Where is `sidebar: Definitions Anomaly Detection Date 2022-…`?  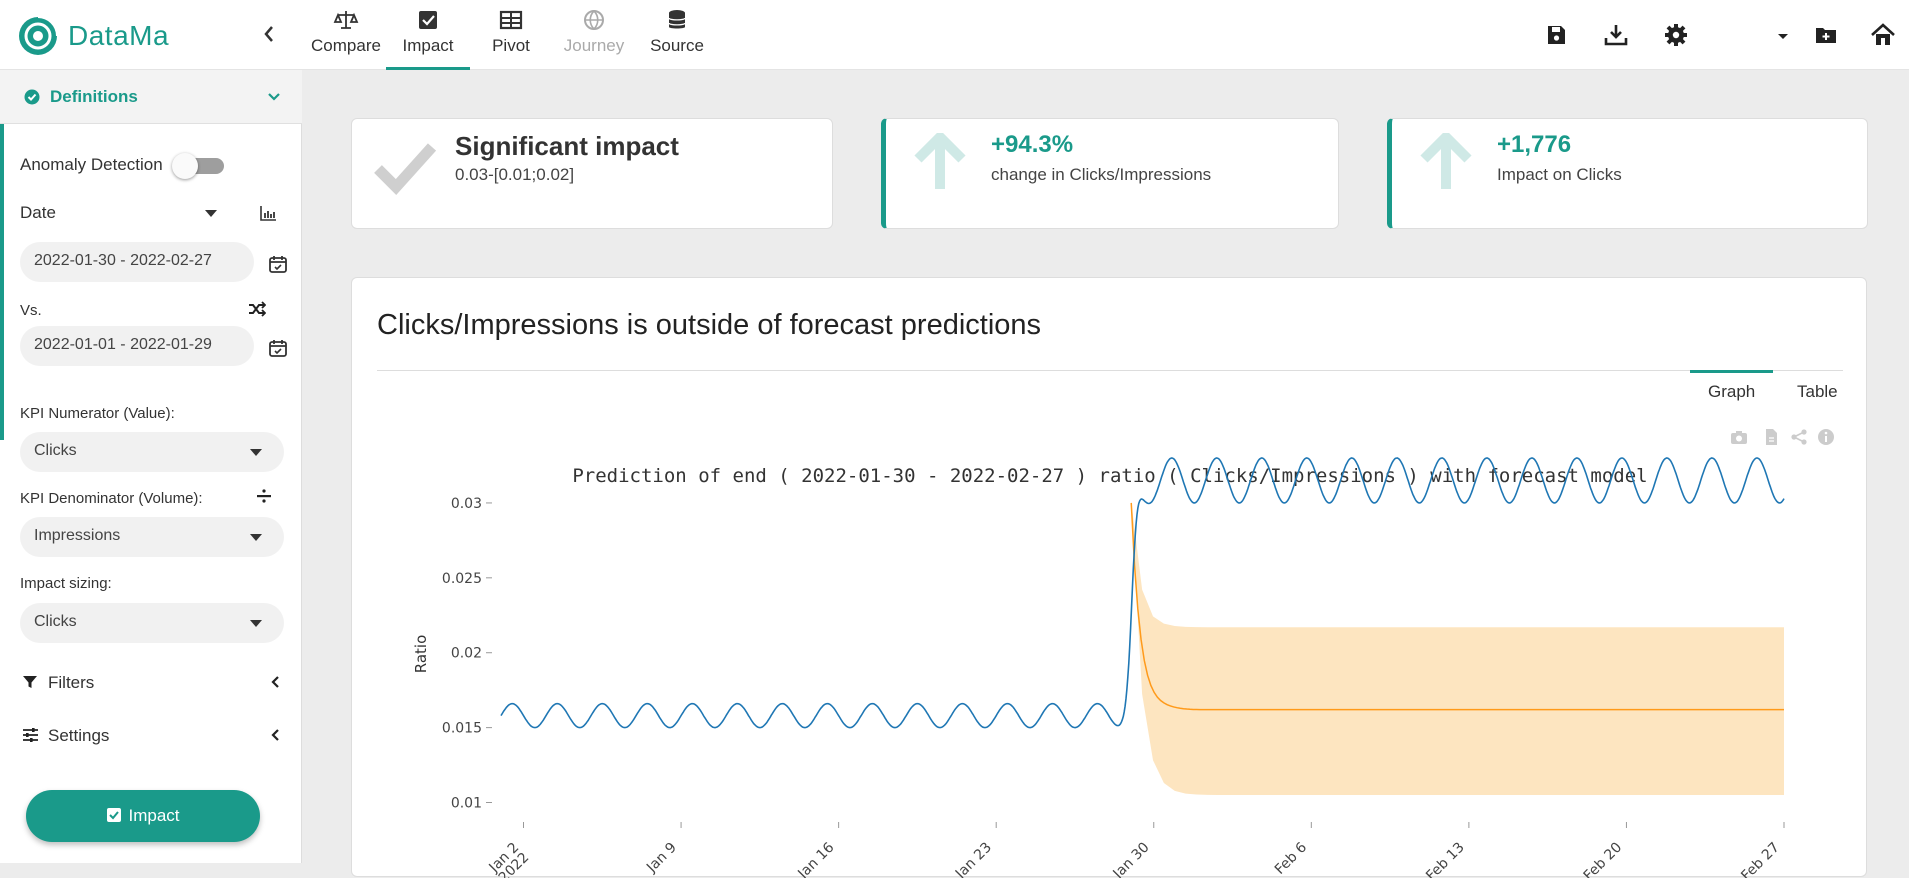
sidebar: Definitions Anomaly Detection Date 2022-… is located at coordinates (151, 466).